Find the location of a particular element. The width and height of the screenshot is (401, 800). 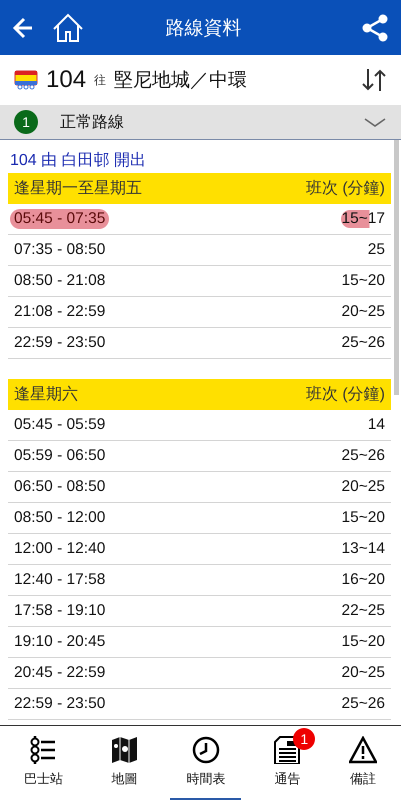

time-range: 06:50 - 08:50 is located at coordinates (60, 487).